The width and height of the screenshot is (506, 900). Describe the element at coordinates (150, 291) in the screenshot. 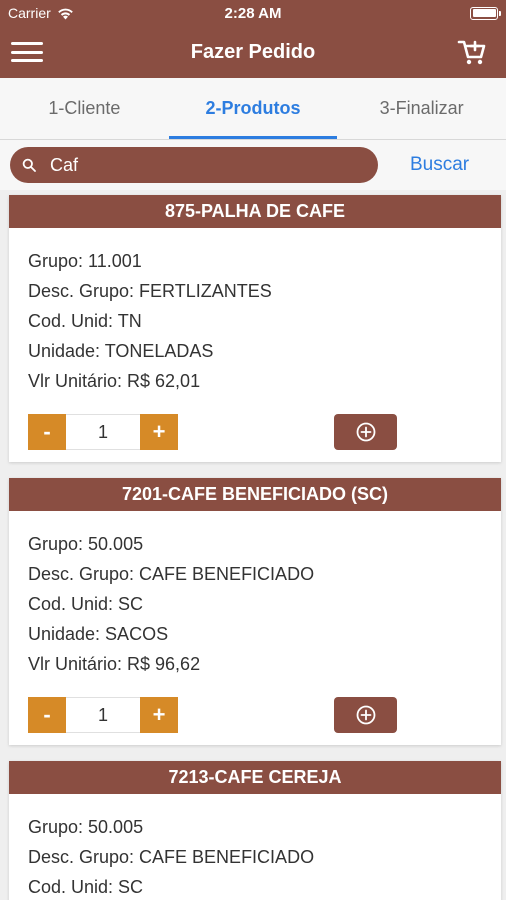

I see `product-desc-grupo: Desc. Grupo: FERTLIZANTES` at that location.